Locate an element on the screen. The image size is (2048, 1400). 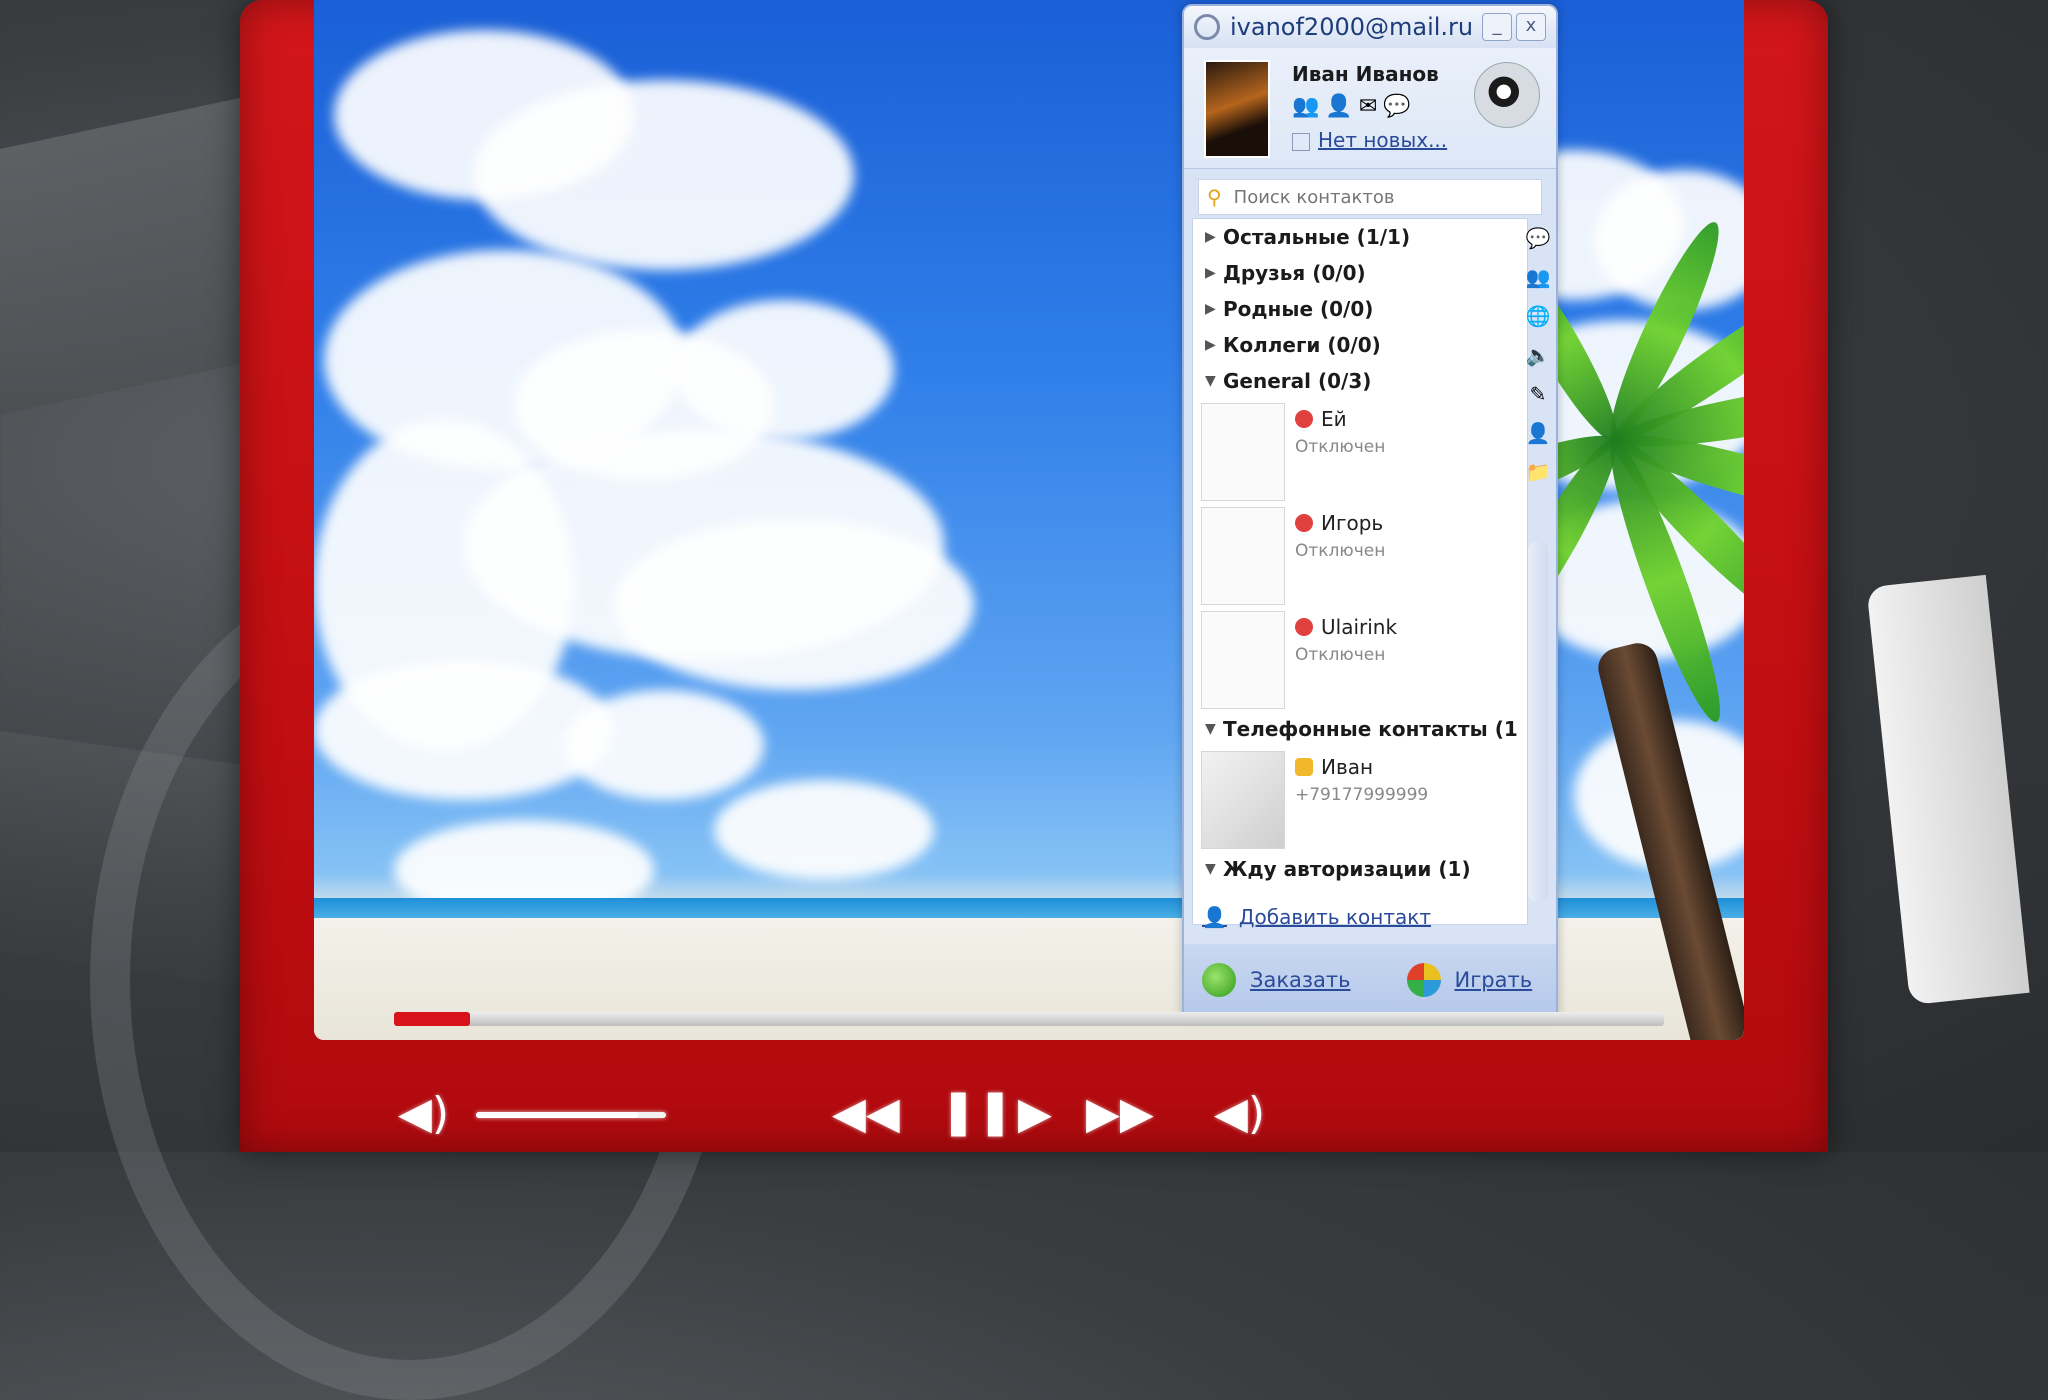
speaker-icon: ◀) is located at coordinates (1239, 1114).